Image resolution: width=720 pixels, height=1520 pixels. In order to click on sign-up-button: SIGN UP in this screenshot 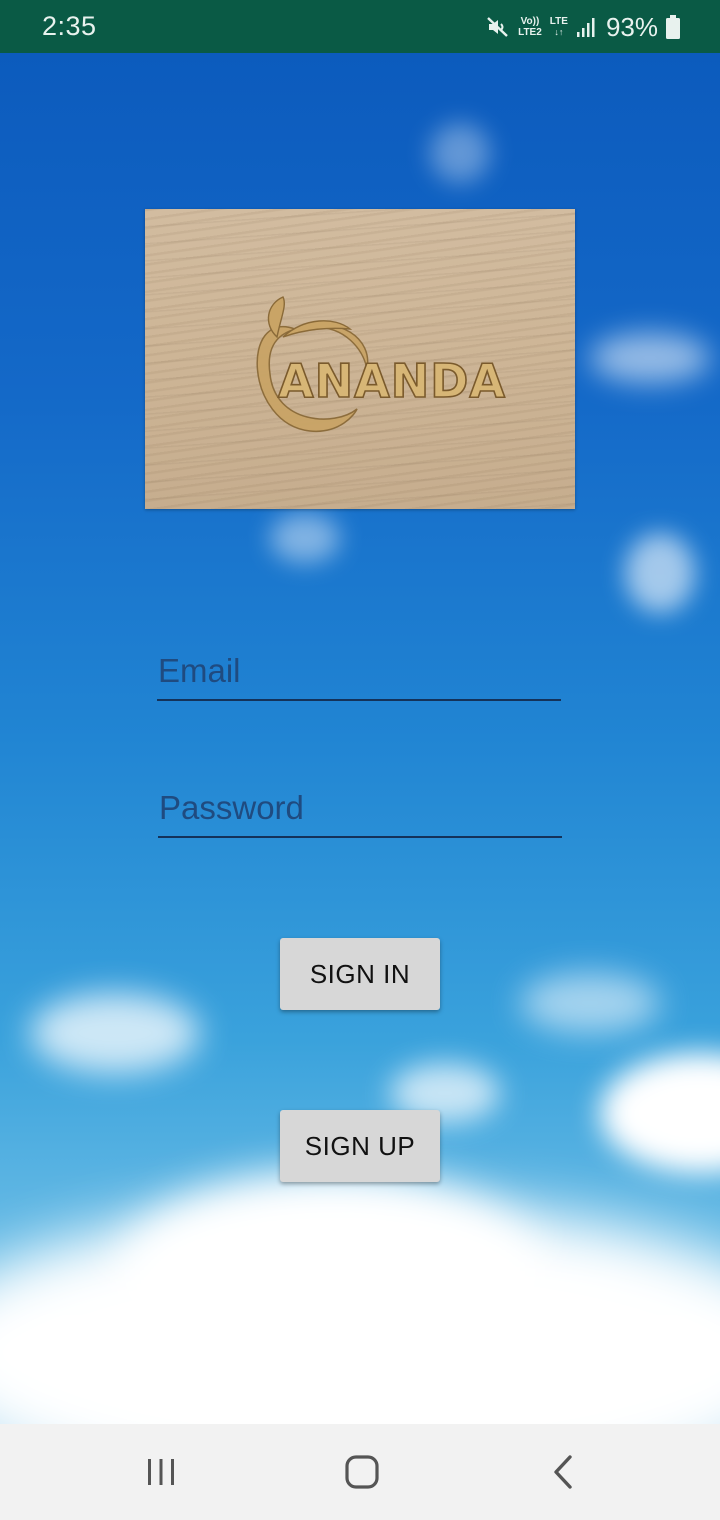, I will do `click(360, 1146)`.